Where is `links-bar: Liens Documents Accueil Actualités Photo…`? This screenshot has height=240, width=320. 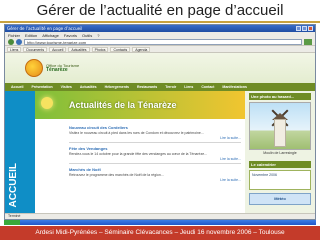
links-bar: Liens Documents Accueil Actualités Photo… is located at coordinates (160, 49).